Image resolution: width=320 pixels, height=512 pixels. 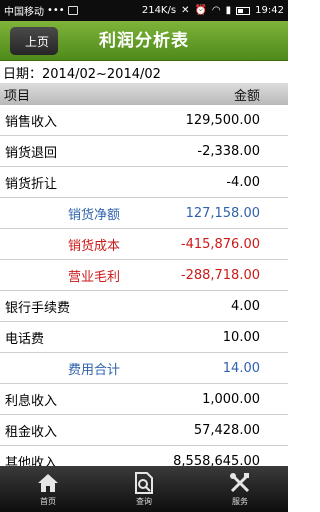 What do you see at coordinates (144, 94) in the screenshot?
I see `table-header: 项目 金额` at bounding box center [144, 94].